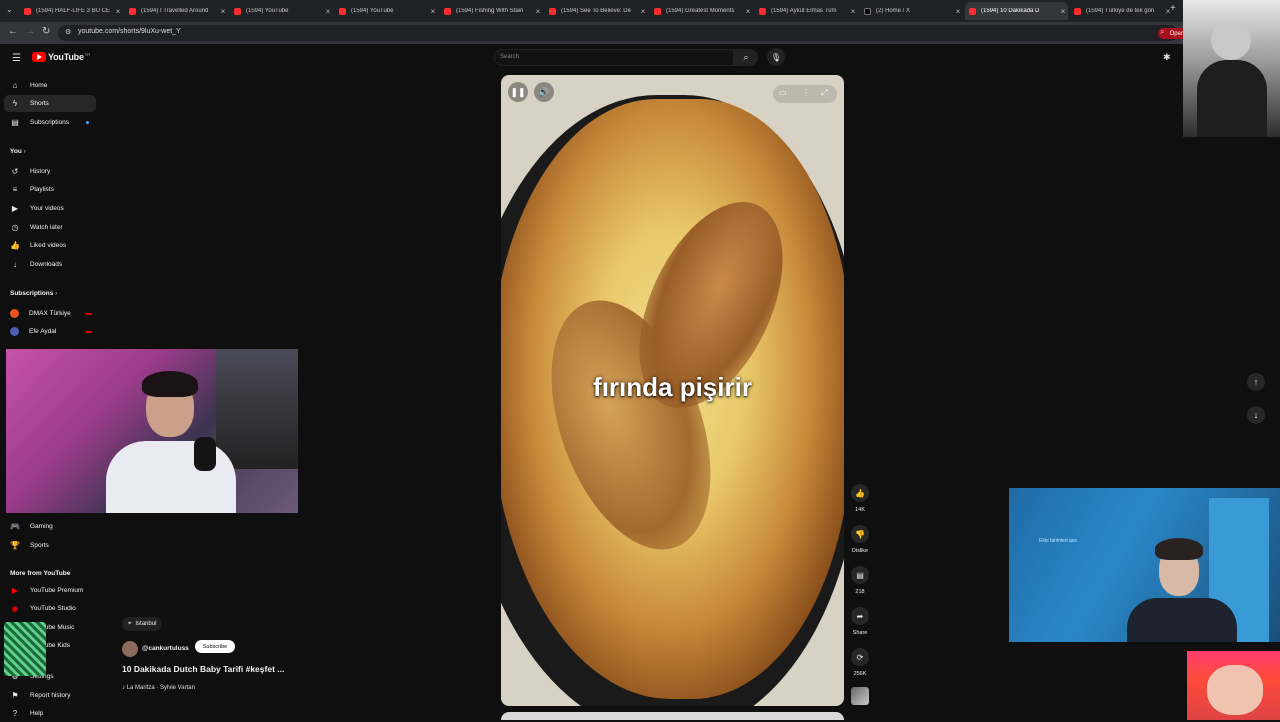 Image resolution: width=1280 pixels, height=722 pixels. I want to click on subscriptions-section-title: Subscriptions ›, so click(33, 293).